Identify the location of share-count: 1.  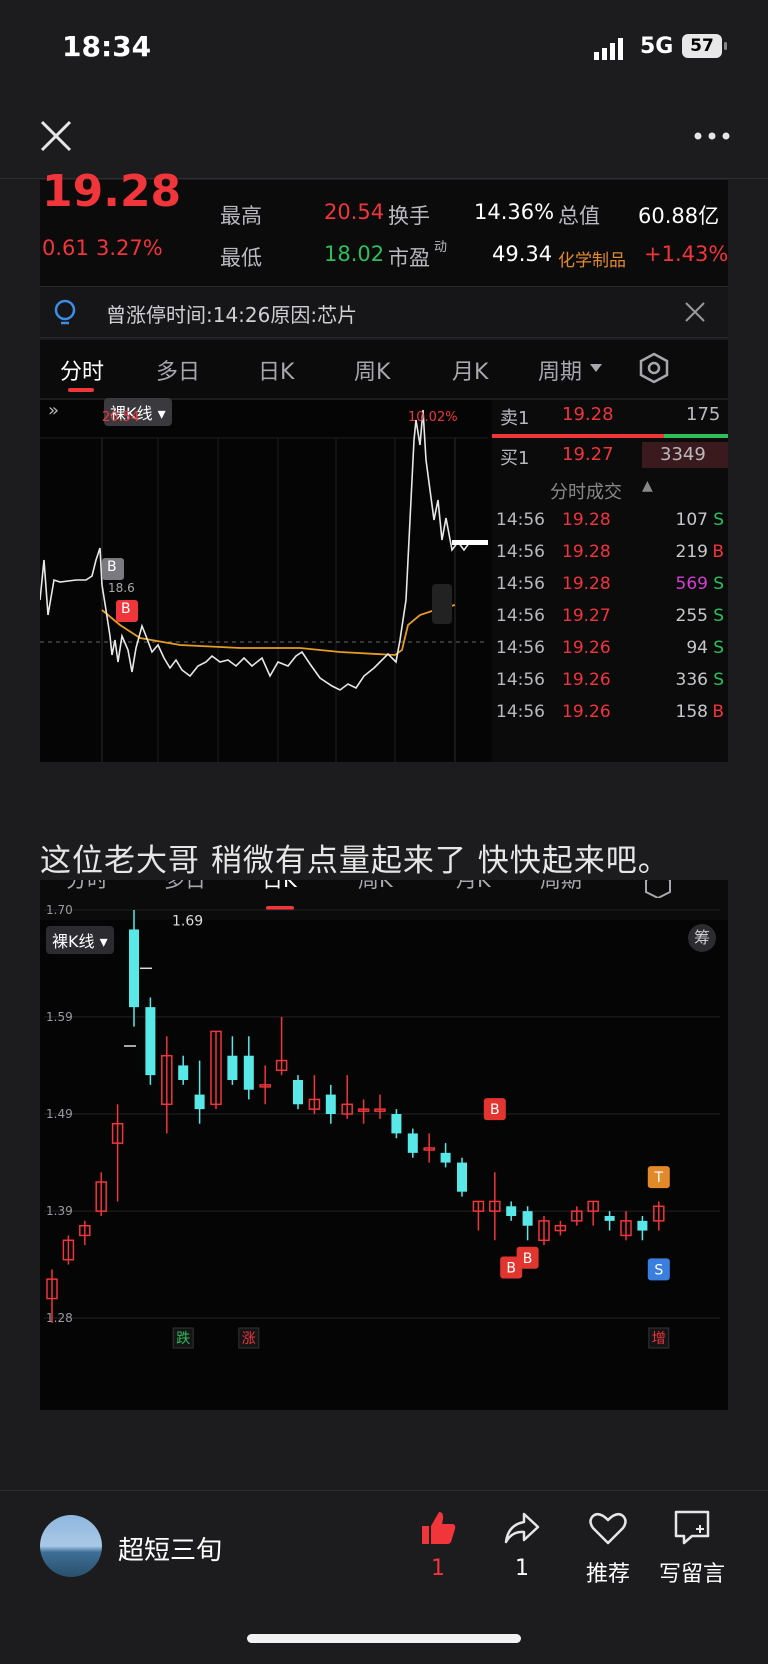
(522, 1568).